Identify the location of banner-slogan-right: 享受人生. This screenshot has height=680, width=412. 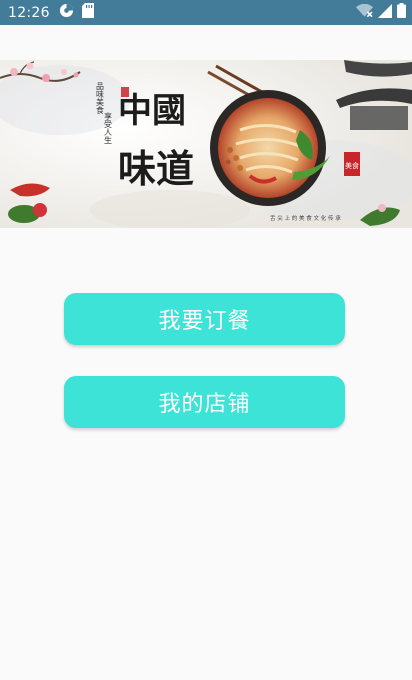
(108, 127).